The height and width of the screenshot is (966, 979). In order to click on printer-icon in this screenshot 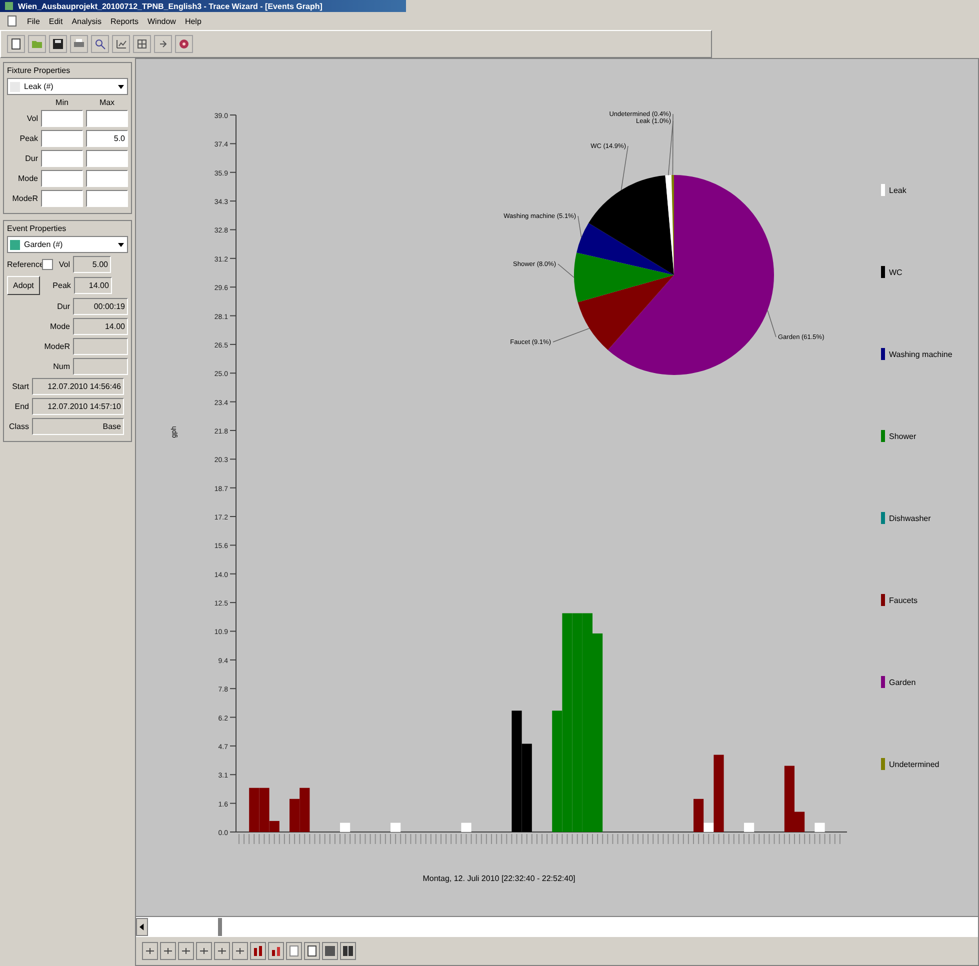, I will do `click(79, 44)`.